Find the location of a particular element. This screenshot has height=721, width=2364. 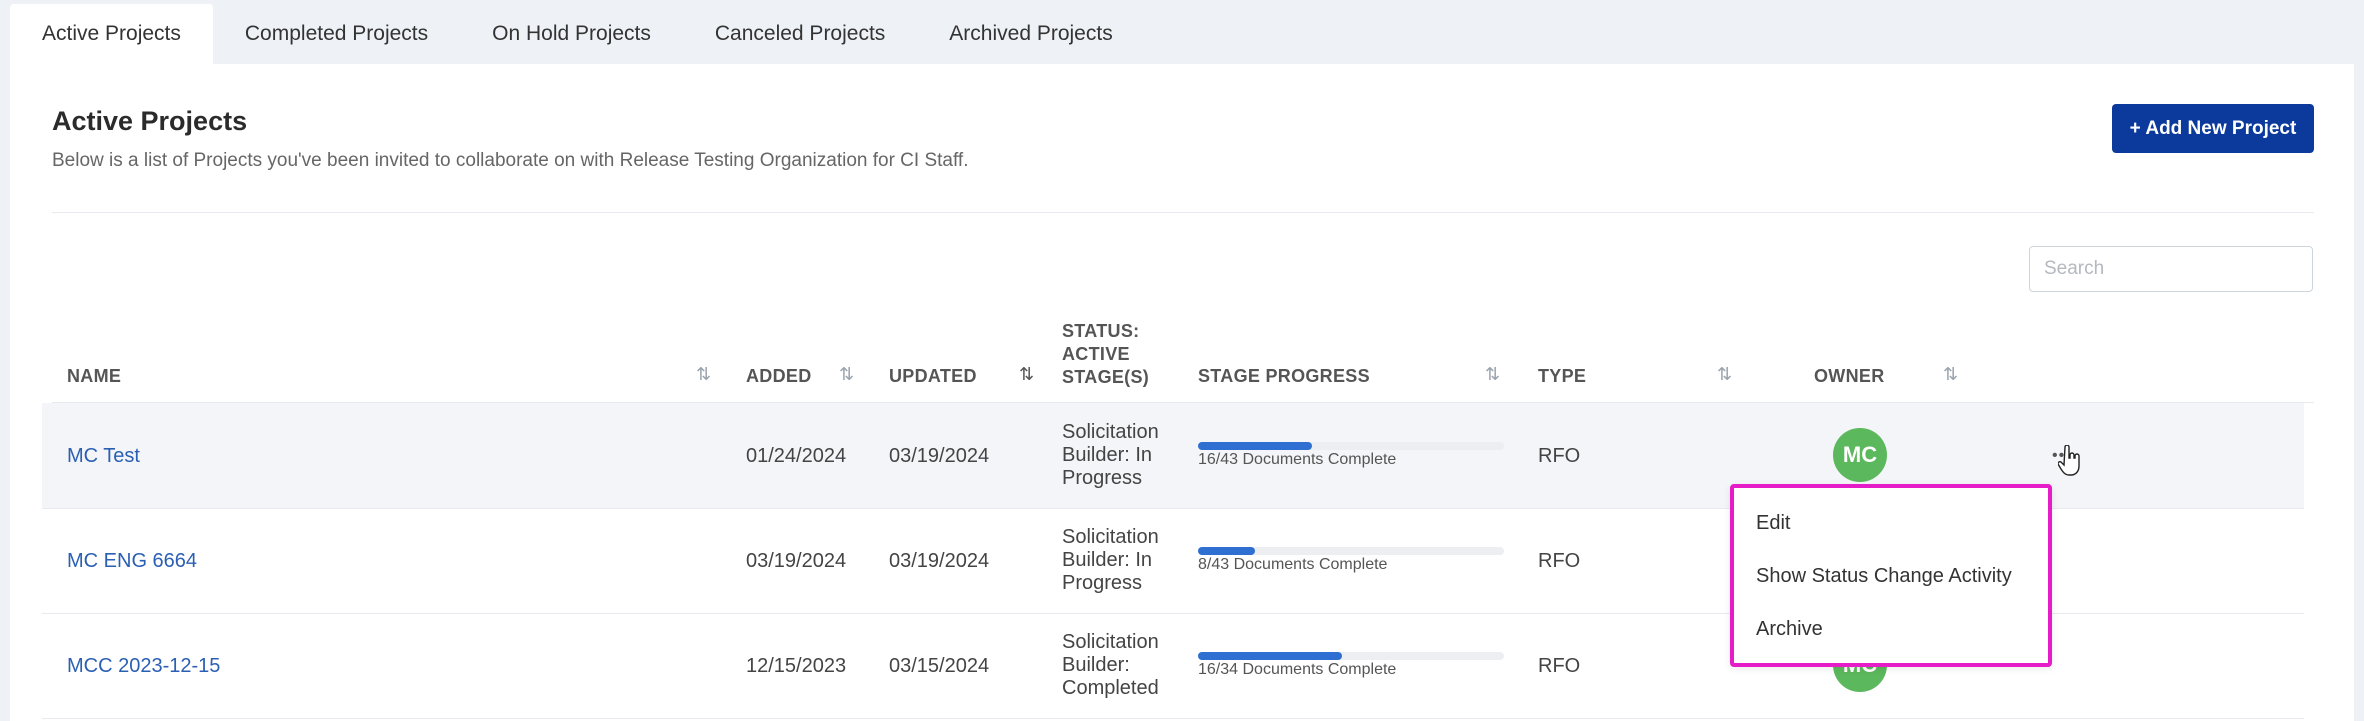

column-header-type: TYPE is located at coordinates (1562, 376).